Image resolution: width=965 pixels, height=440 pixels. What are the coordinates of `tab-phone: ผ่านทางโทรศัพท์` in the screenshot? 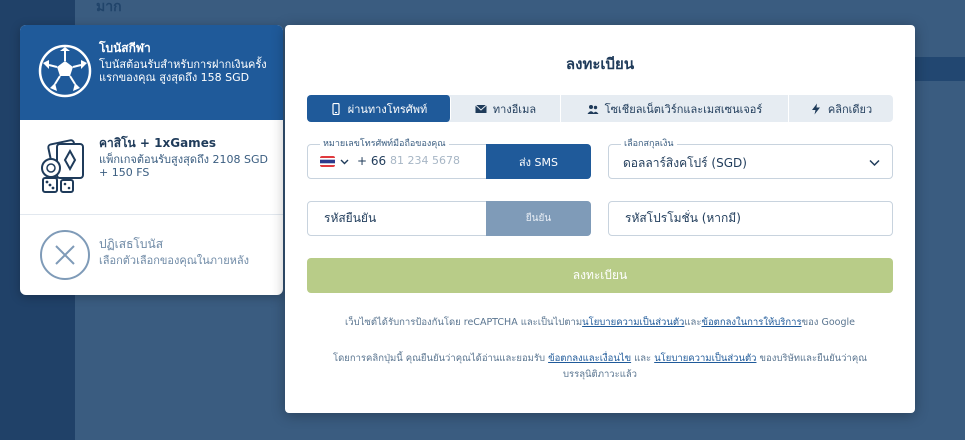 It's located at (379, 108).